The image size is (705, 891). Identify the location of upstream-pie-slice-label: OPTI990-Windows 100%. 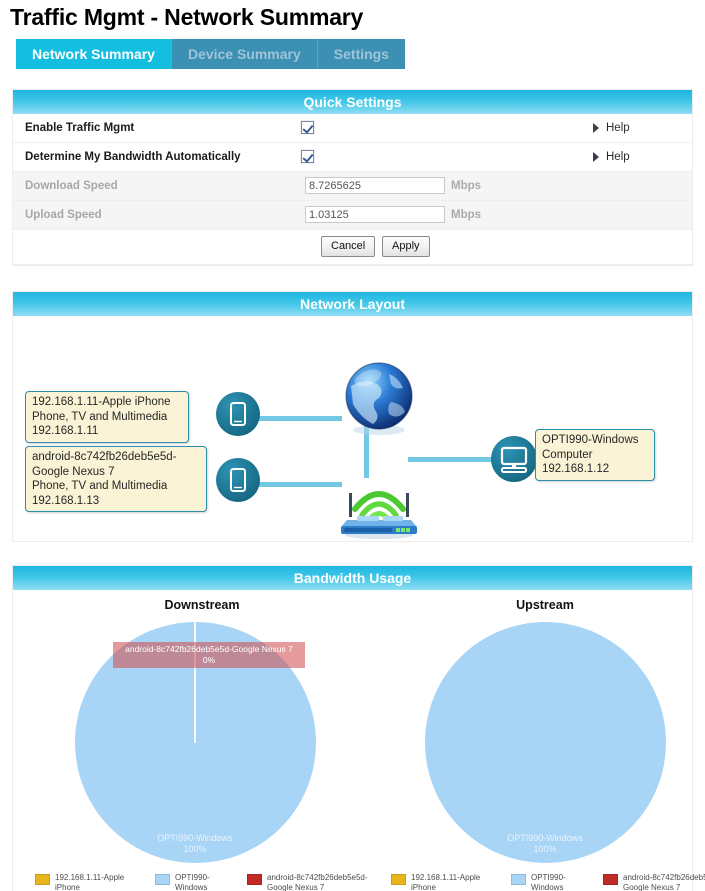
(545, 844).